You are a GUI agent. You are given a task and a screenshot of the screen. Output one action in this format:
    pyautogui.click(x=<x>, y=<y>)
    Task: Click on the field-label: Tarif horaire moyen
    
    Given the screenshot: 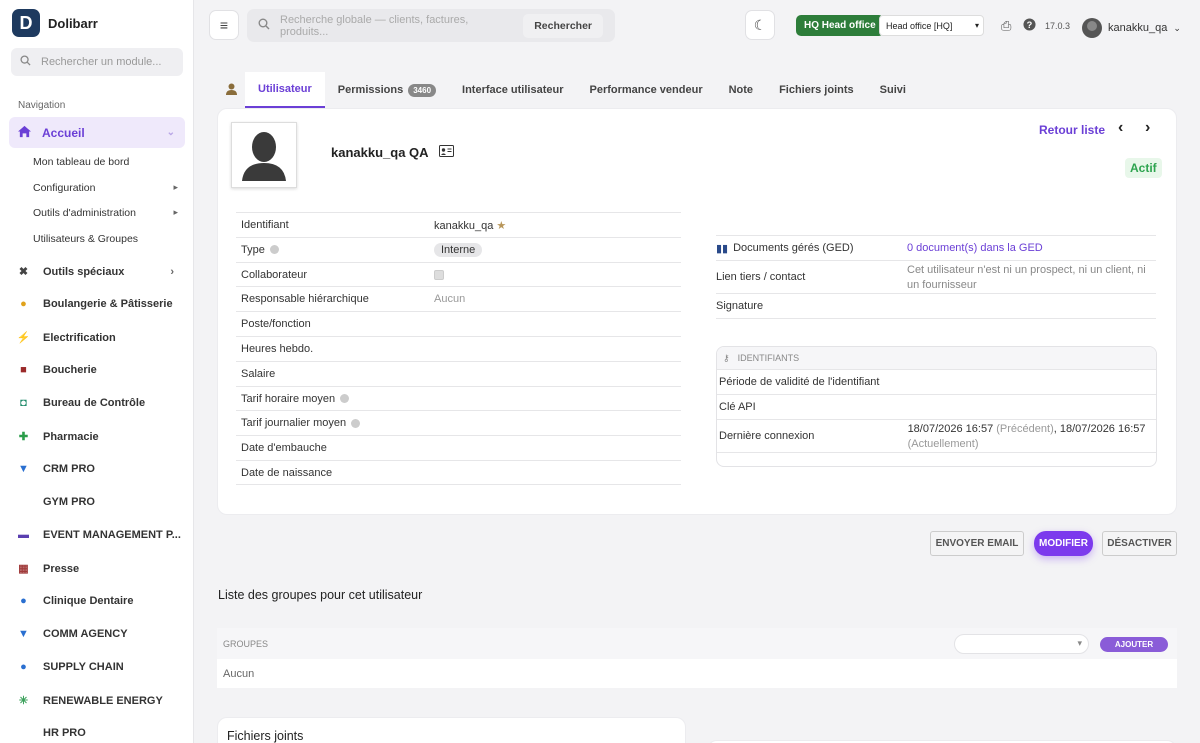 What is the action you would take?
    pyautogui.click(x=288, y=398)
    